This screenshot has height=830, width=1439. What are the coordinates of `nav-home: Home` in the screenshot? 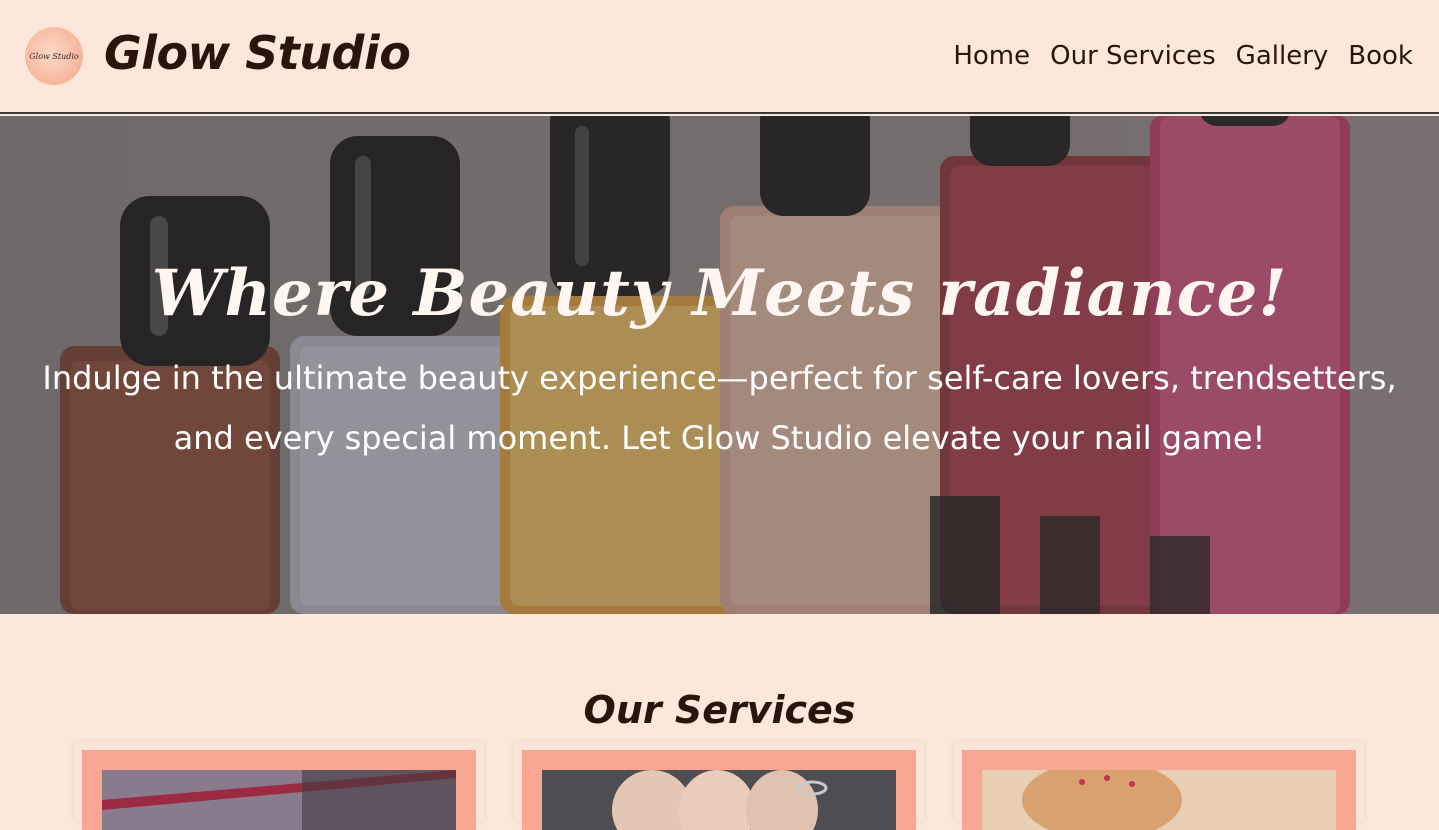 It's located at (991, 56).